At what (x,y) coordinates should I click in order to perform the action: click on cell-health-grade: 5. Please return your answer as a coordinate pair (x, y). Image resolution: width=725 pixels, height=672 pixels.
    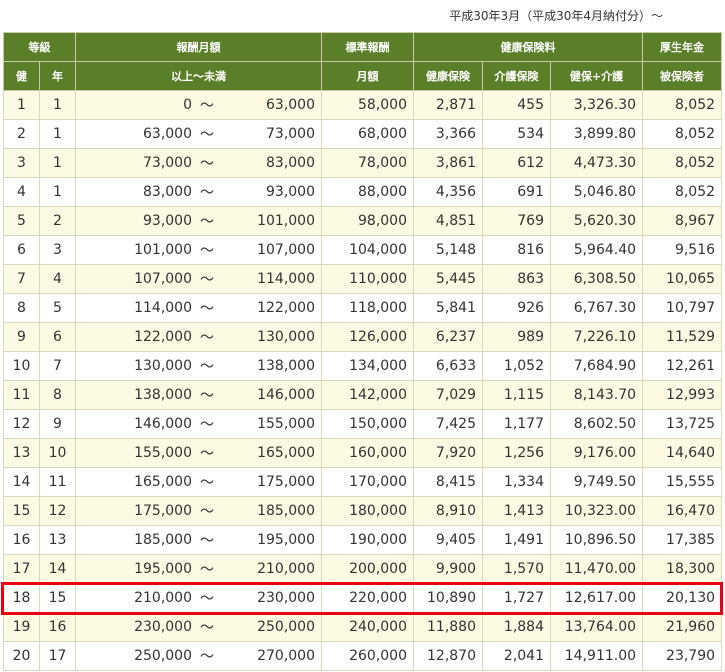
    Looking at the image, I should click on (21, 221).